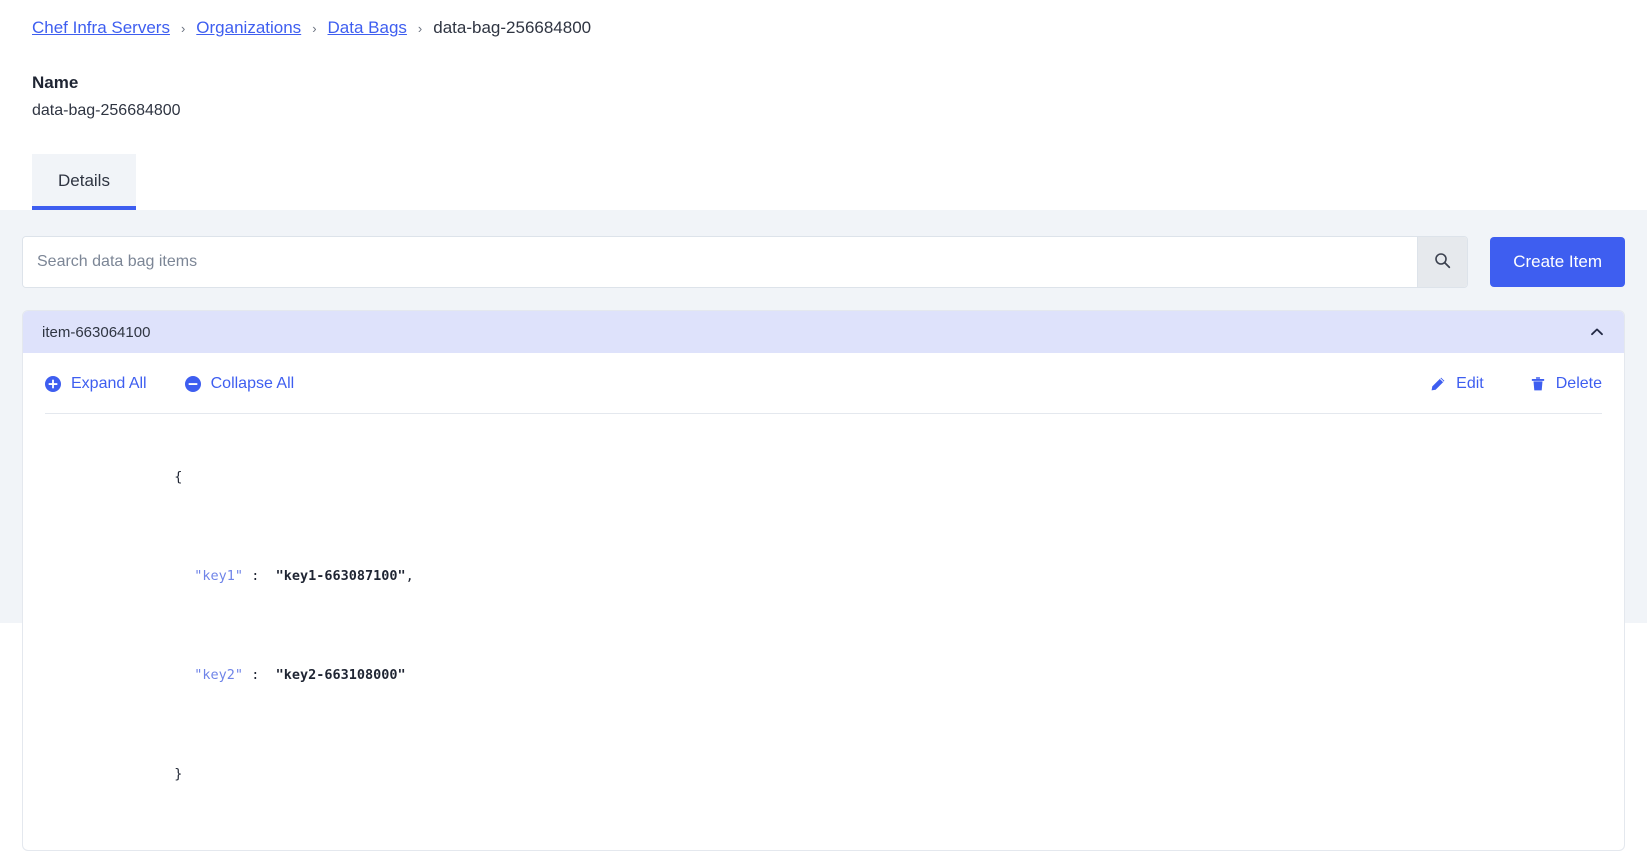  What do you see at coordinates (101, 28) in the screenshot?
I see `breadcrumb-item-chef-infra-servers: Chef Infra Servers` at bounding box center [101, 28].